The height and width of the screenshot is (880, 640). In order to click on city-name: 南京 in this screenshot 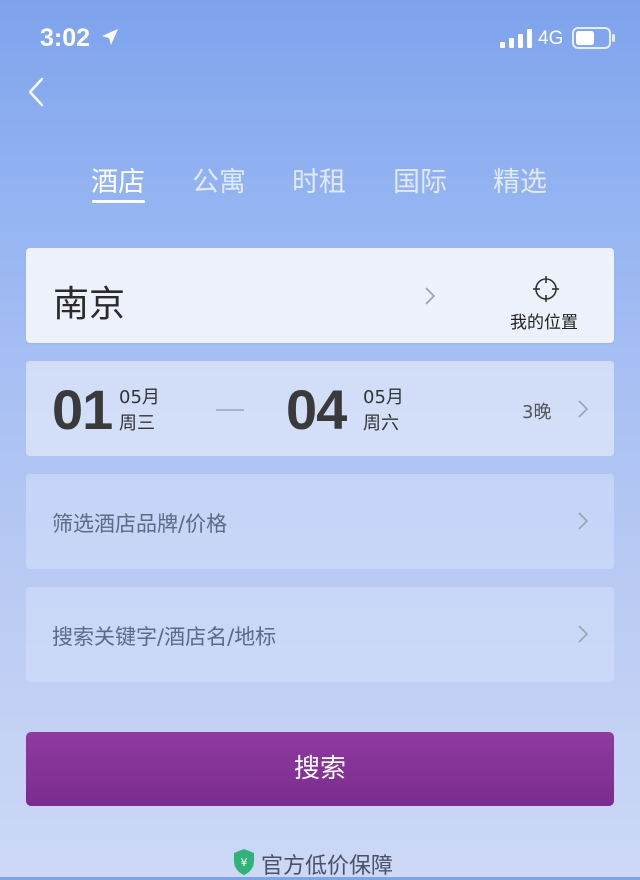, I will do `click(89, 304)`.